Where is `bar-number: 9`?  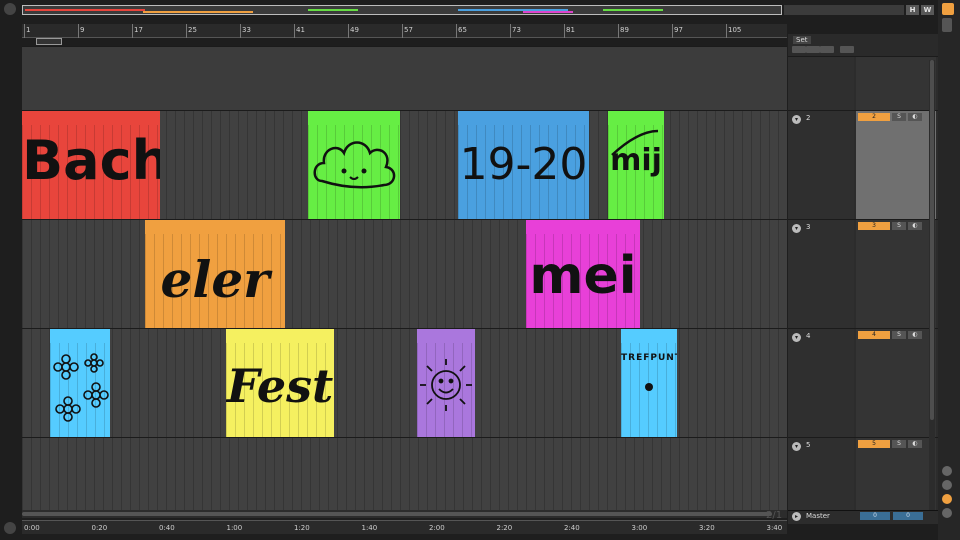
bar-number: 9 is located at coordinates (82, 30).